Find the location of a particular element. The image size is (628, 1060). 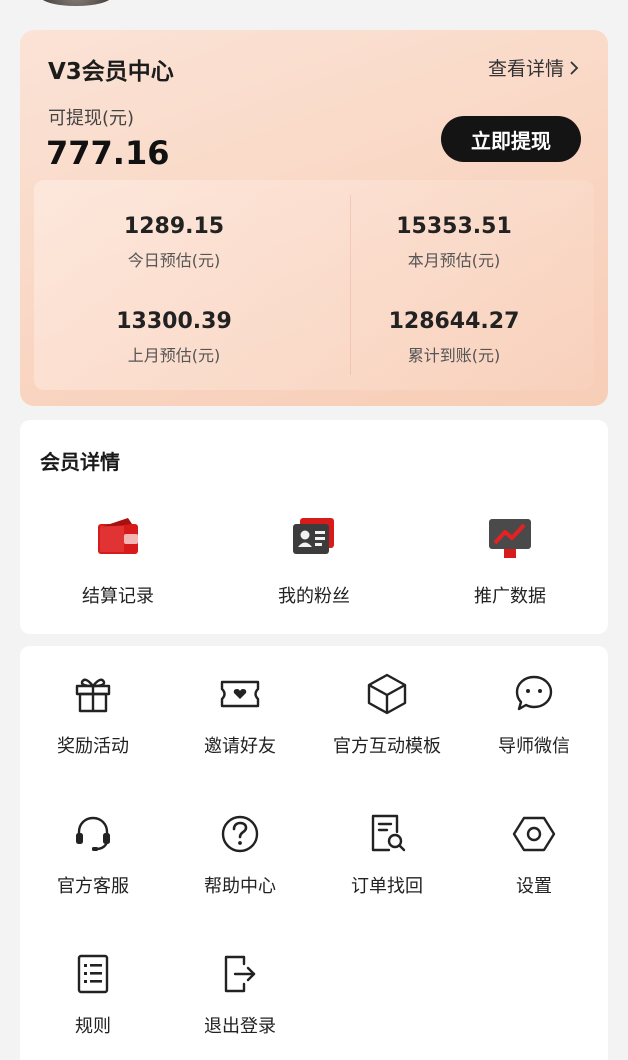

stat-value: 128644.27 is located at coordinates (454, 321).